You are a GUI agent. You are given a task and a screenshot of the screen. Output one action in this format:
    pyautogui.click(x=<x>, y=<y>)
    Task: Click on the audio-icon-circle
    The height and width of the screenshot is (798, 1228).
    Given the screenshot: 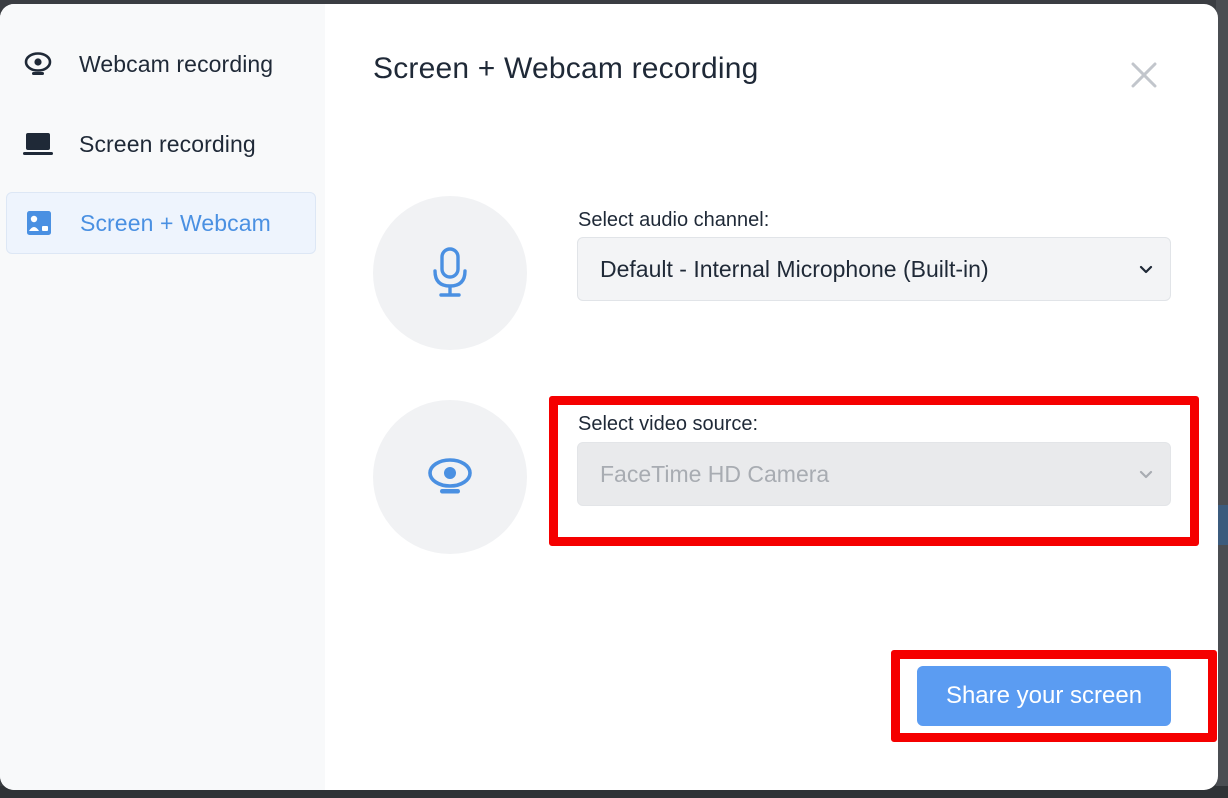 What is the action you would take?
    pyautogui.click(x=450, y=273)
    